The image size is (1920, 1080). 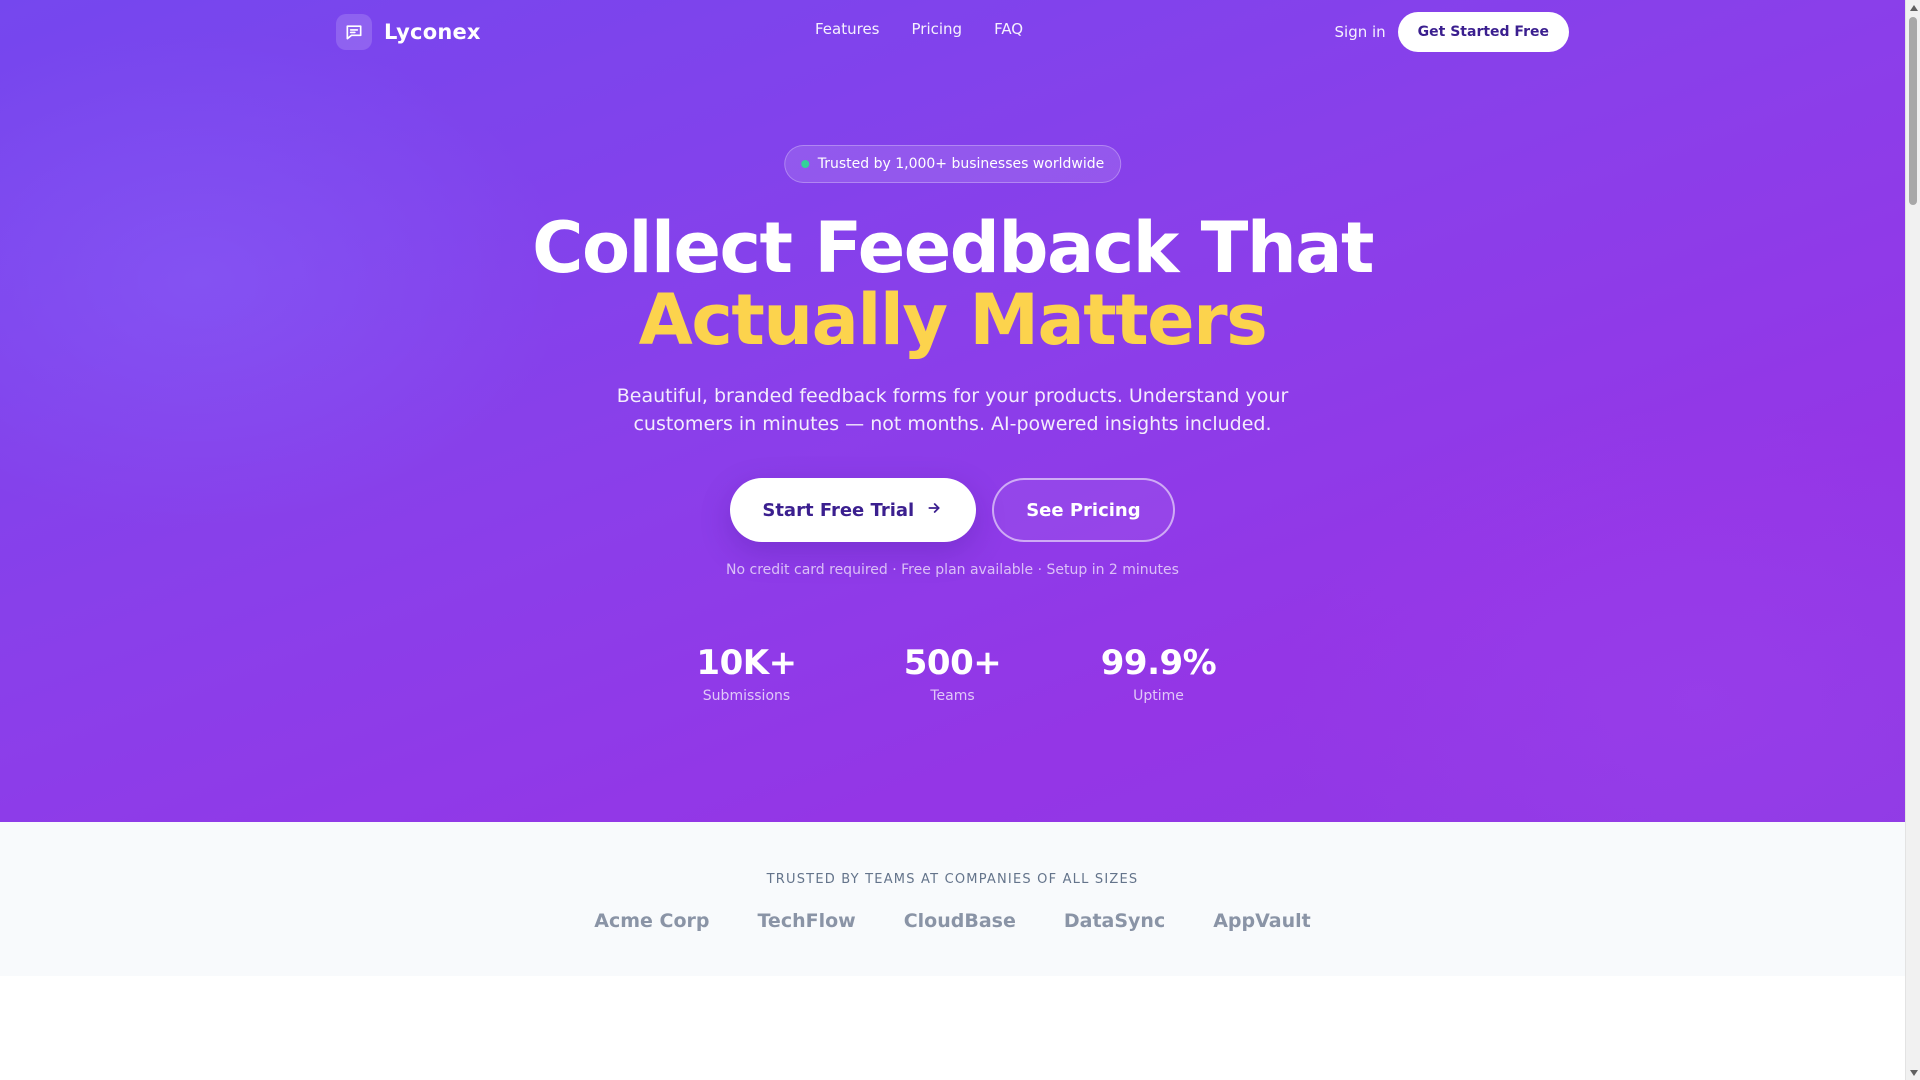 I want to click on headline-line-1: Collect Feedback That, so click(x=953, y=248).